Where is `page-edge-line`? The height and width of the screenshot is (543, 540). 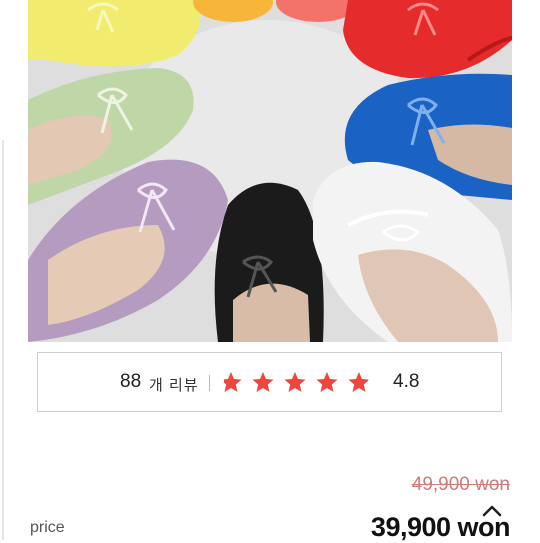 page-edge-line is located at coordinates (3, 340).